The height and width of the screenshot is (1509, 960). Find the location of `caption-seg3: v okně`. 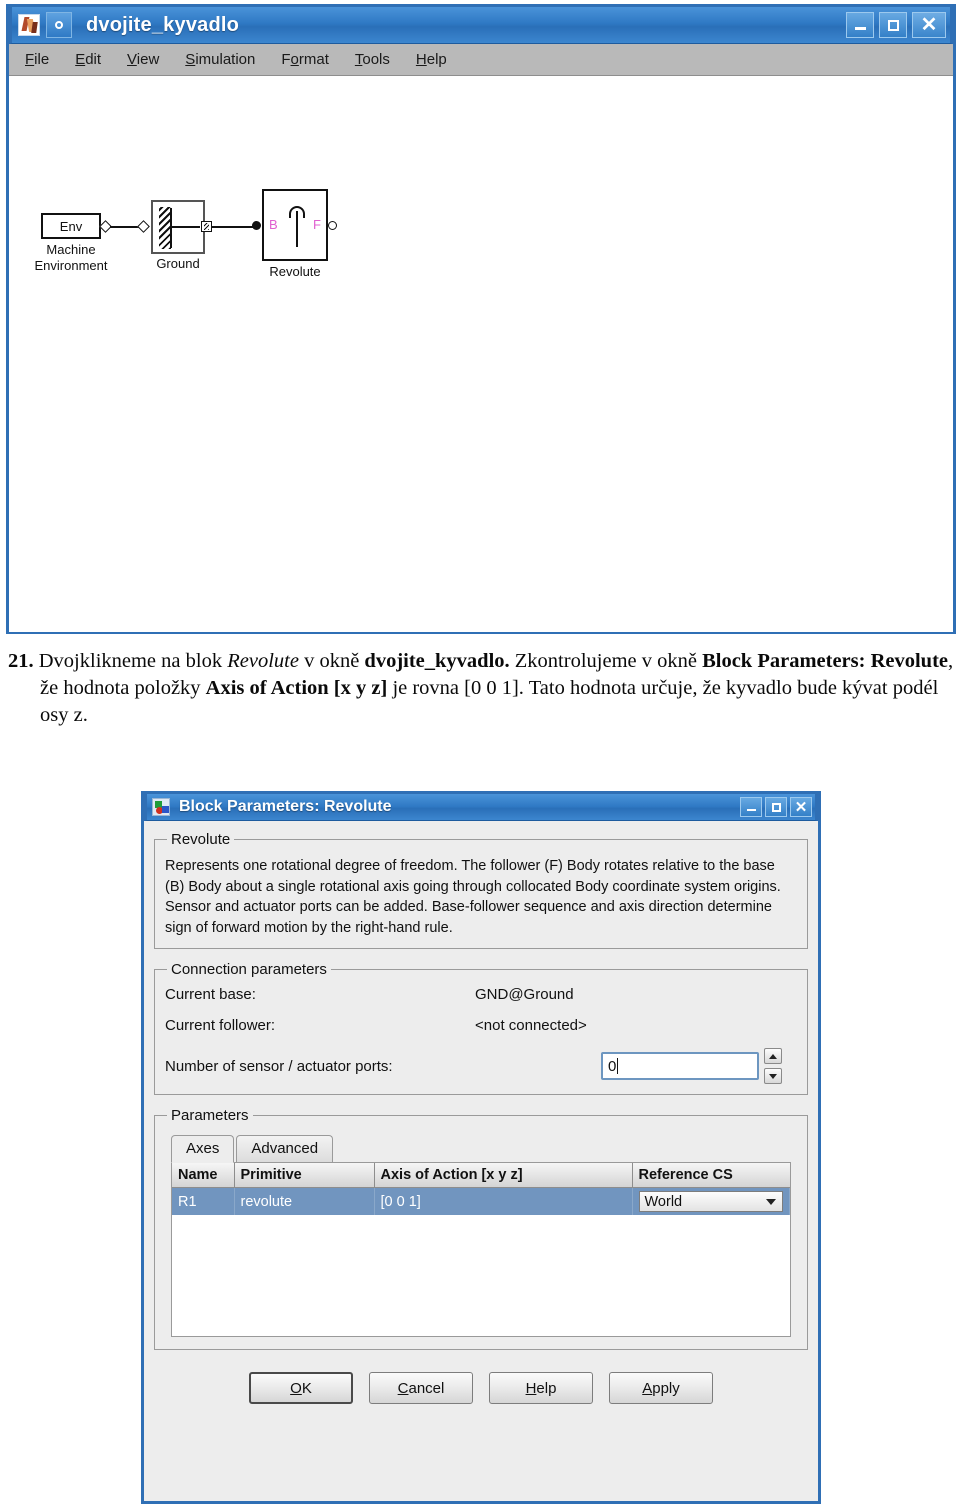

caption-seg3: v okně is located at coordinates (331, 661).